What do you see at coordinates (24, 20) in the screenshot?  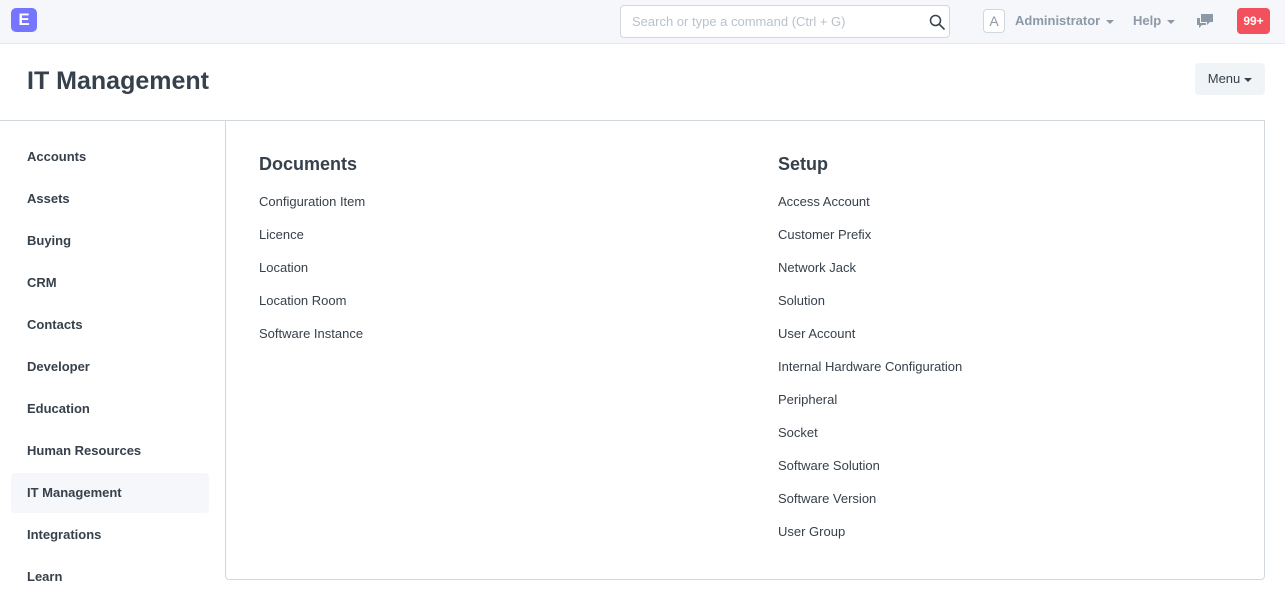 I see `app-logo: E` at bounding box center [24, 20].